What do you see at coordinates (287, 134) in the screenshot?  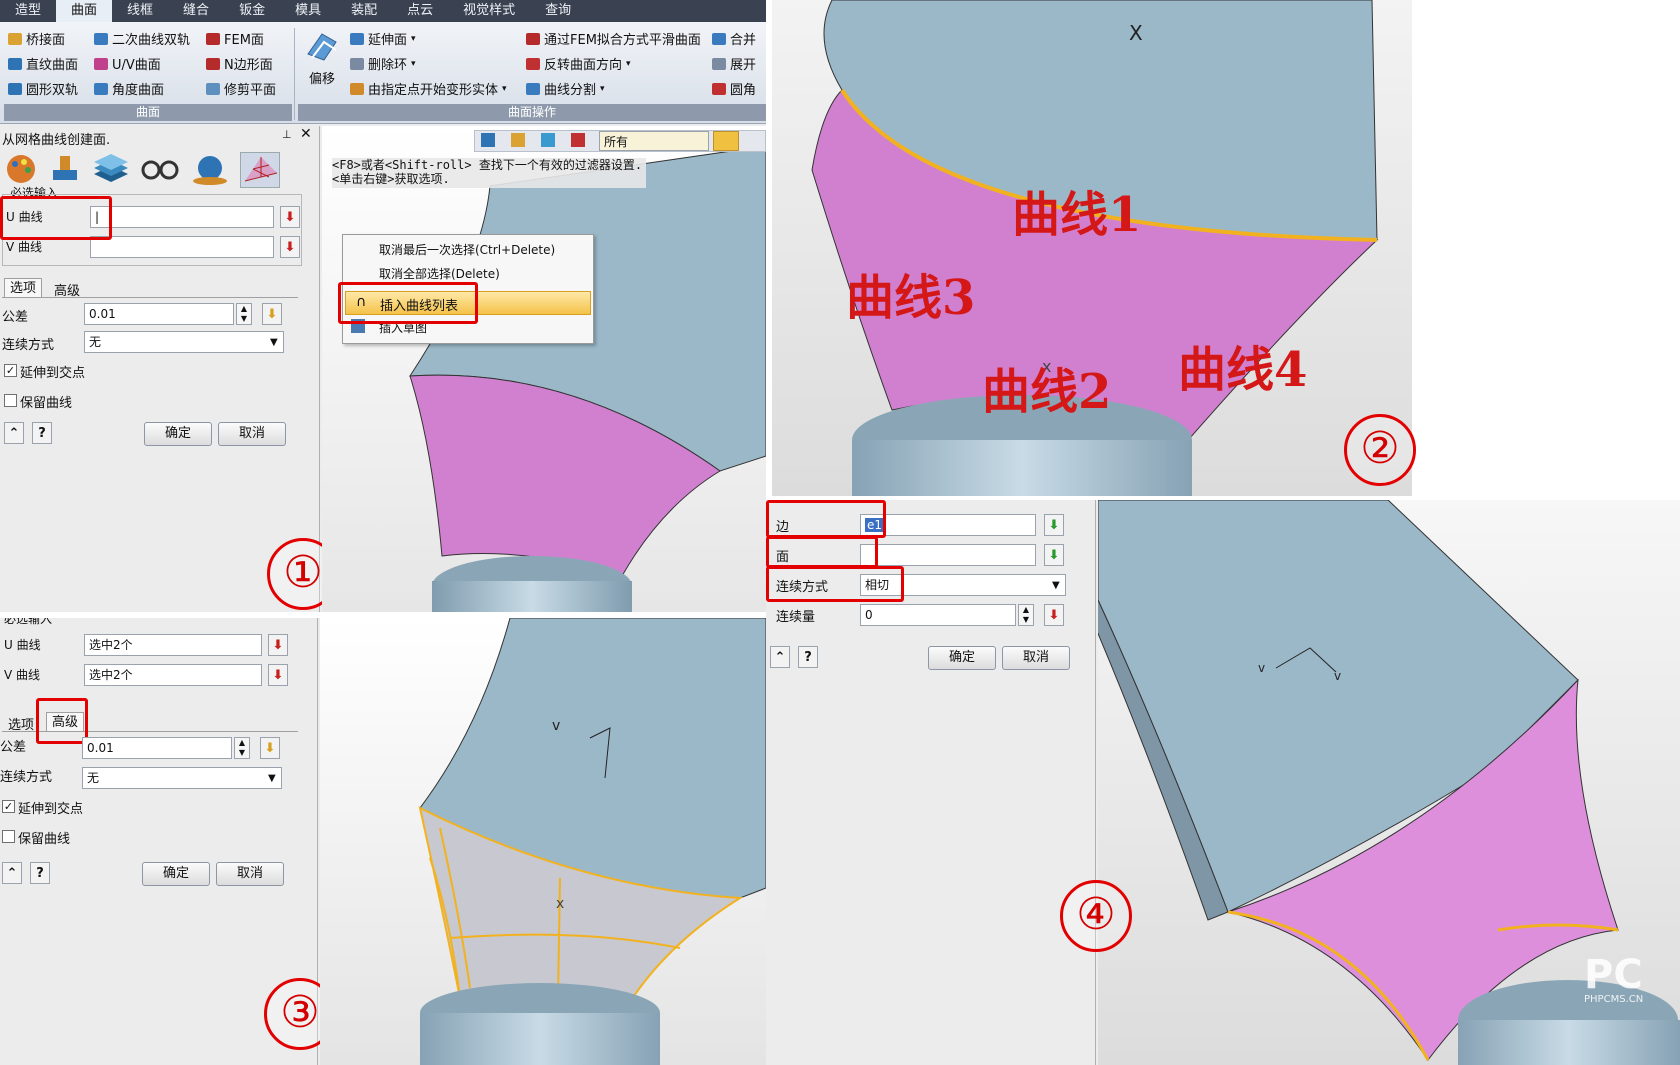 I see `pin-icon: ⊥` at bounding box center [287, 134].